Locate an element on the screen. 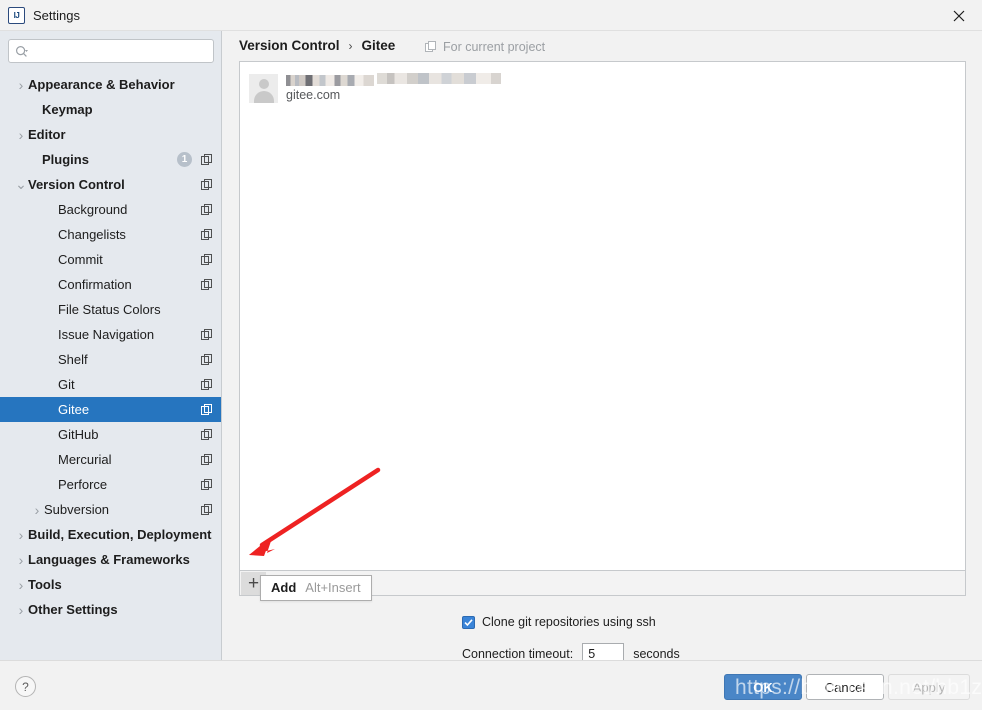 The width and height of the screenshot is (982, 710). clone-ssh-row: Clone git repositories using ssh is located at coordinates (559, 622).